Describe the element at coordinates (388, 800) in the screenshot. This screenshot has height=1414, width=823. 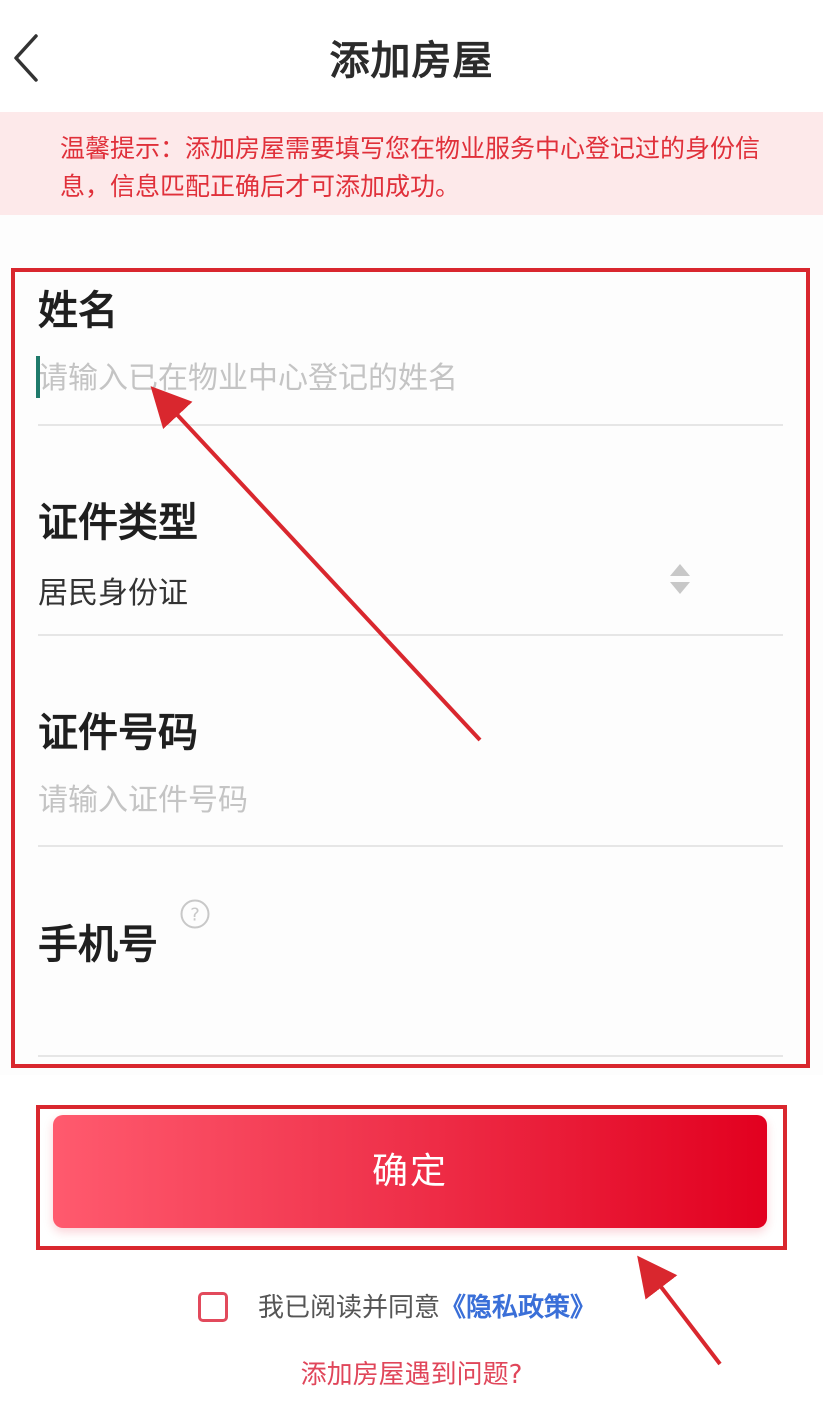
I see `id-number-input` at that location.